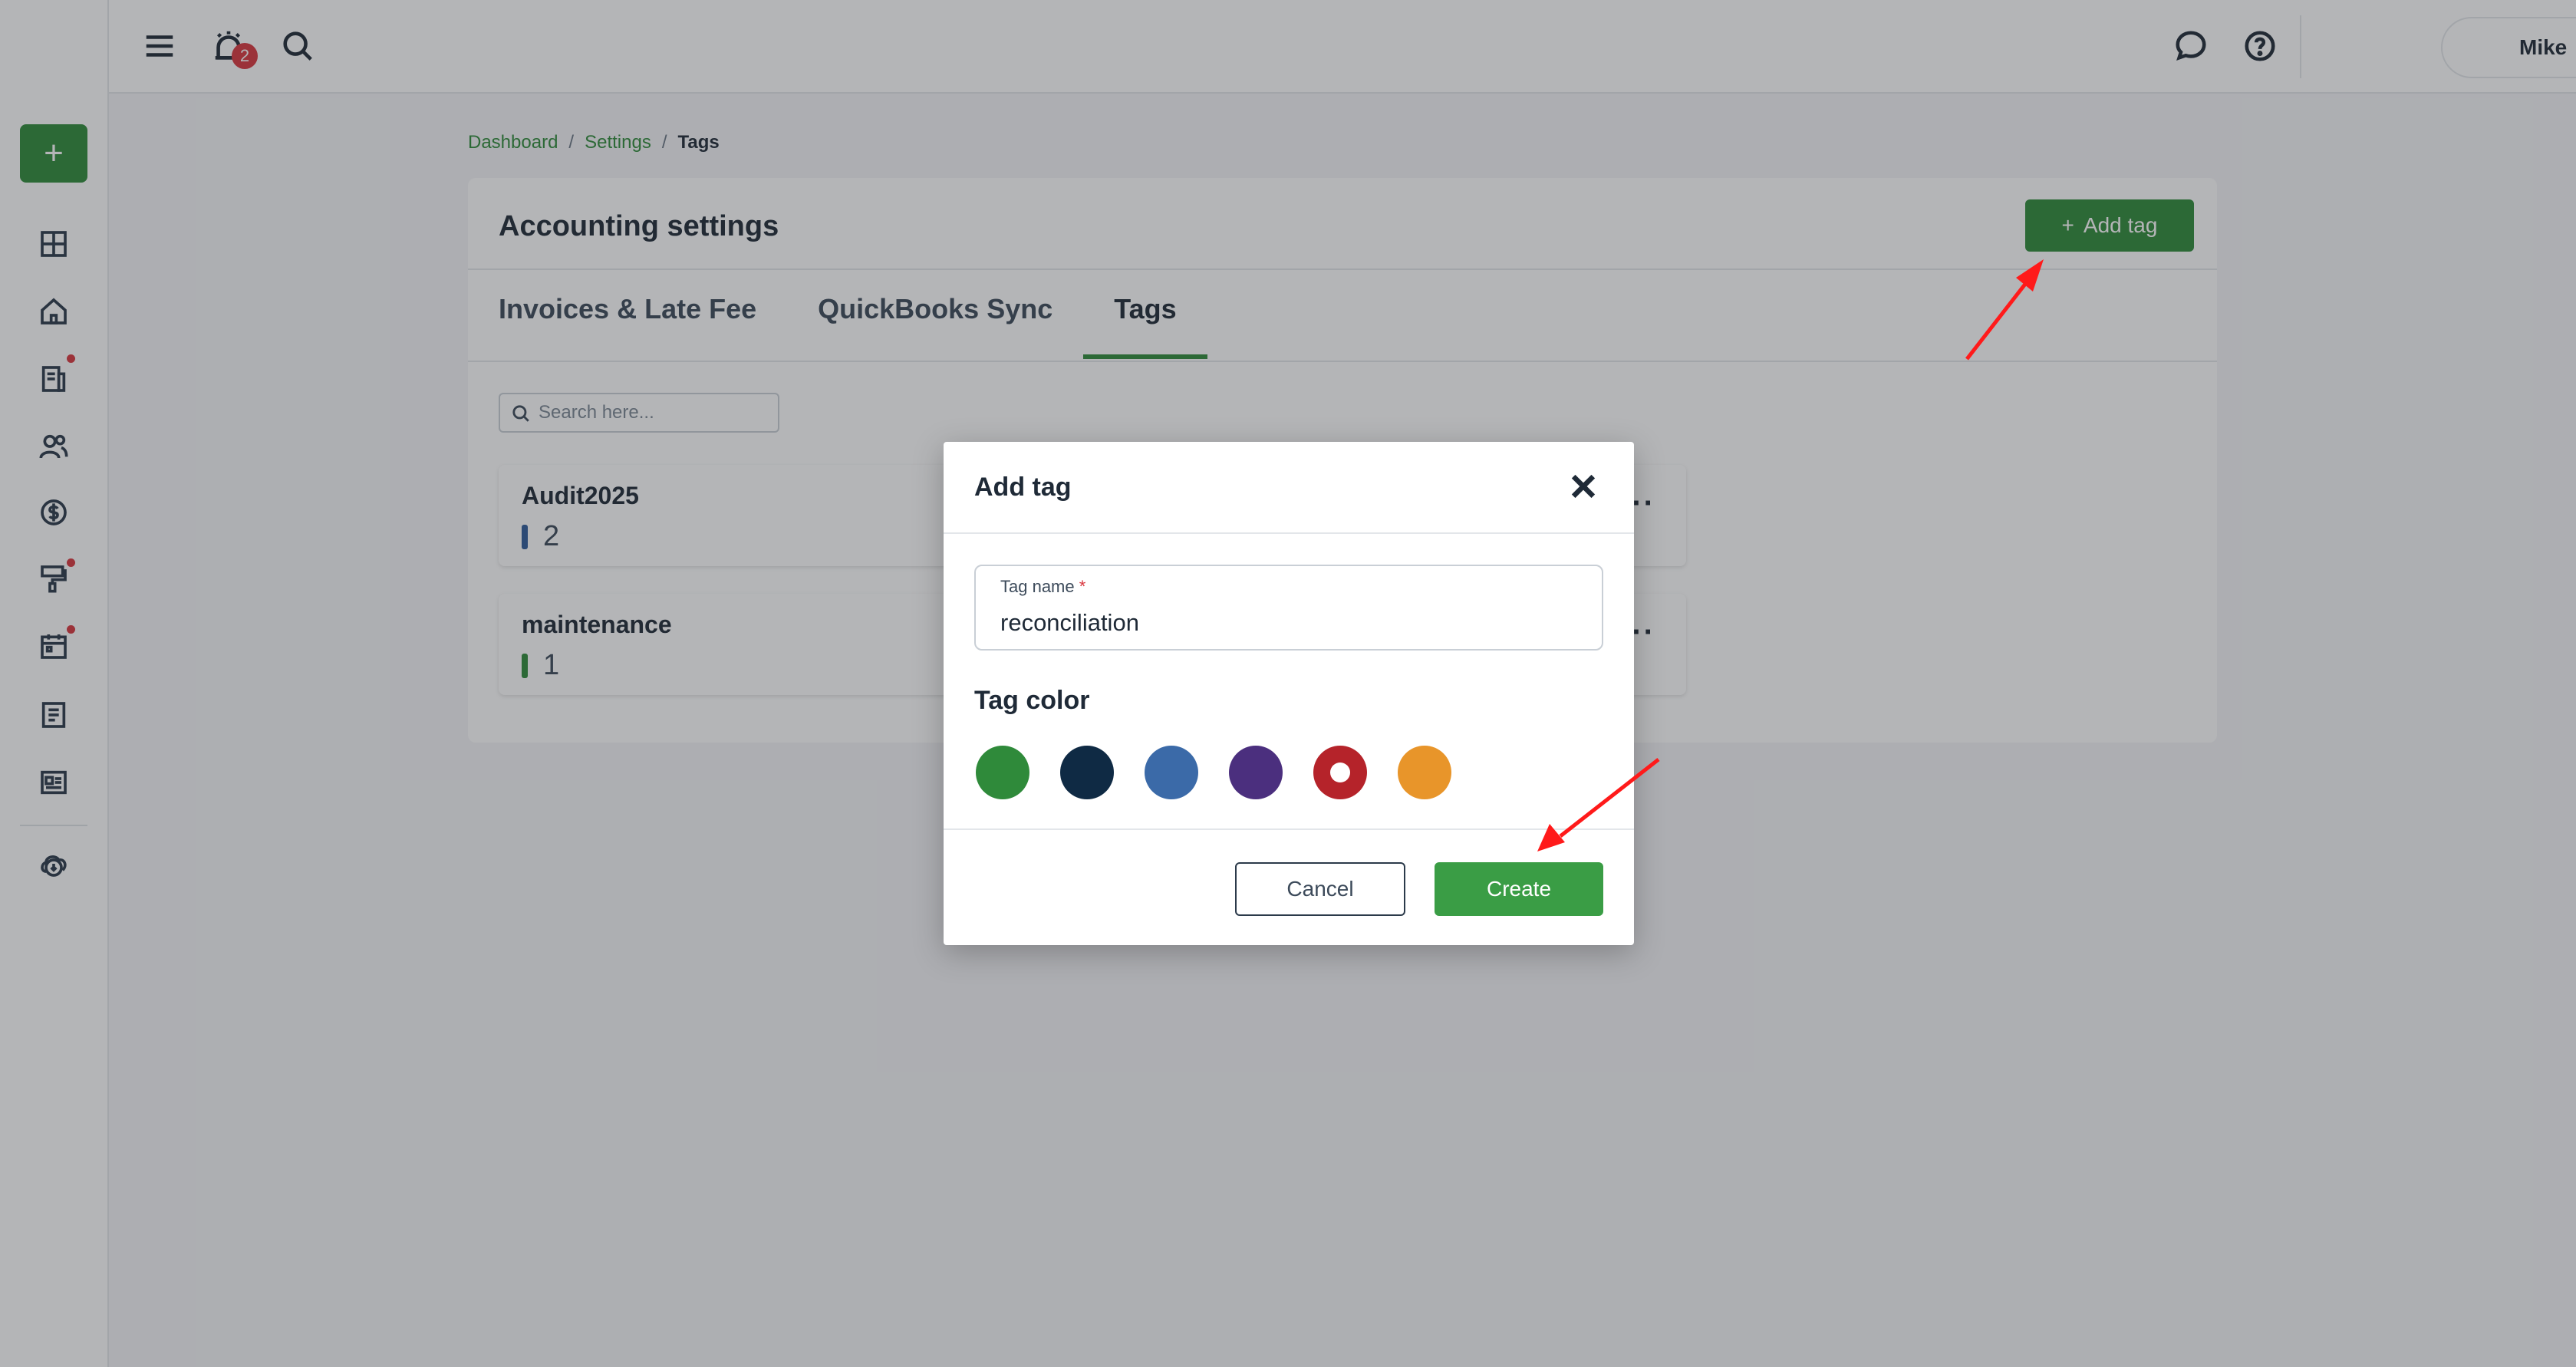  Describe the element at coordinates (1087, 772) in the screenshot. I see `color-swatch-navy` at that location.